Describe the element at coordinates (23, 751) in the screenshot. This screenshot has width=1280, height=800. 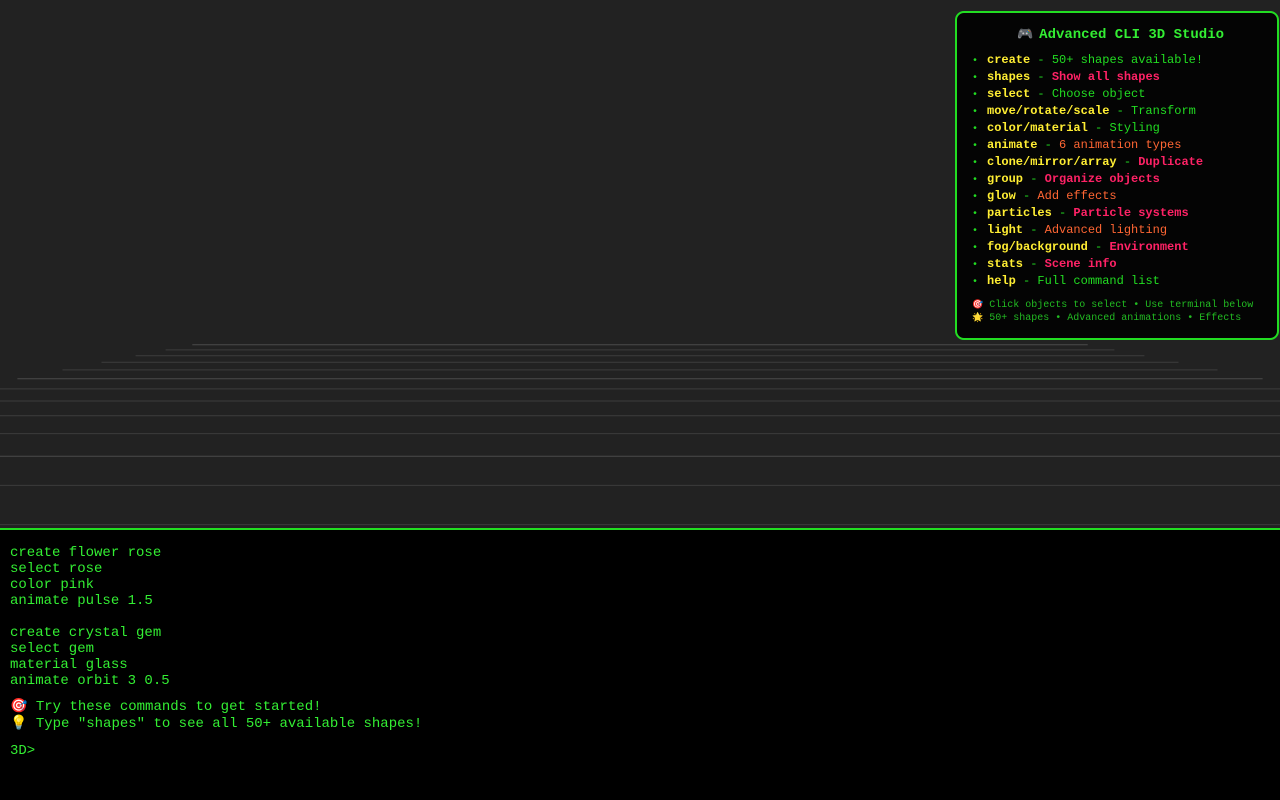
I see `terminal-prompt: 3D>` at that location.